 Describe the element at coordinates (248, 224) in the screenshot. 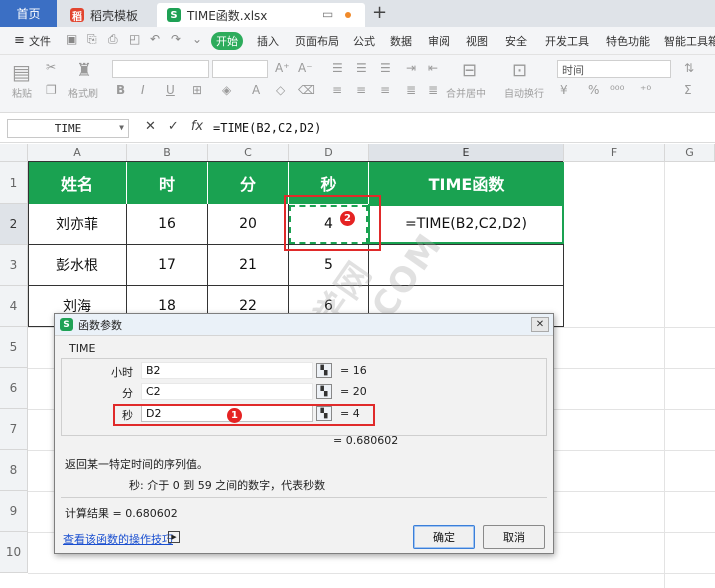

I see `cell-c2: 20` at that location.